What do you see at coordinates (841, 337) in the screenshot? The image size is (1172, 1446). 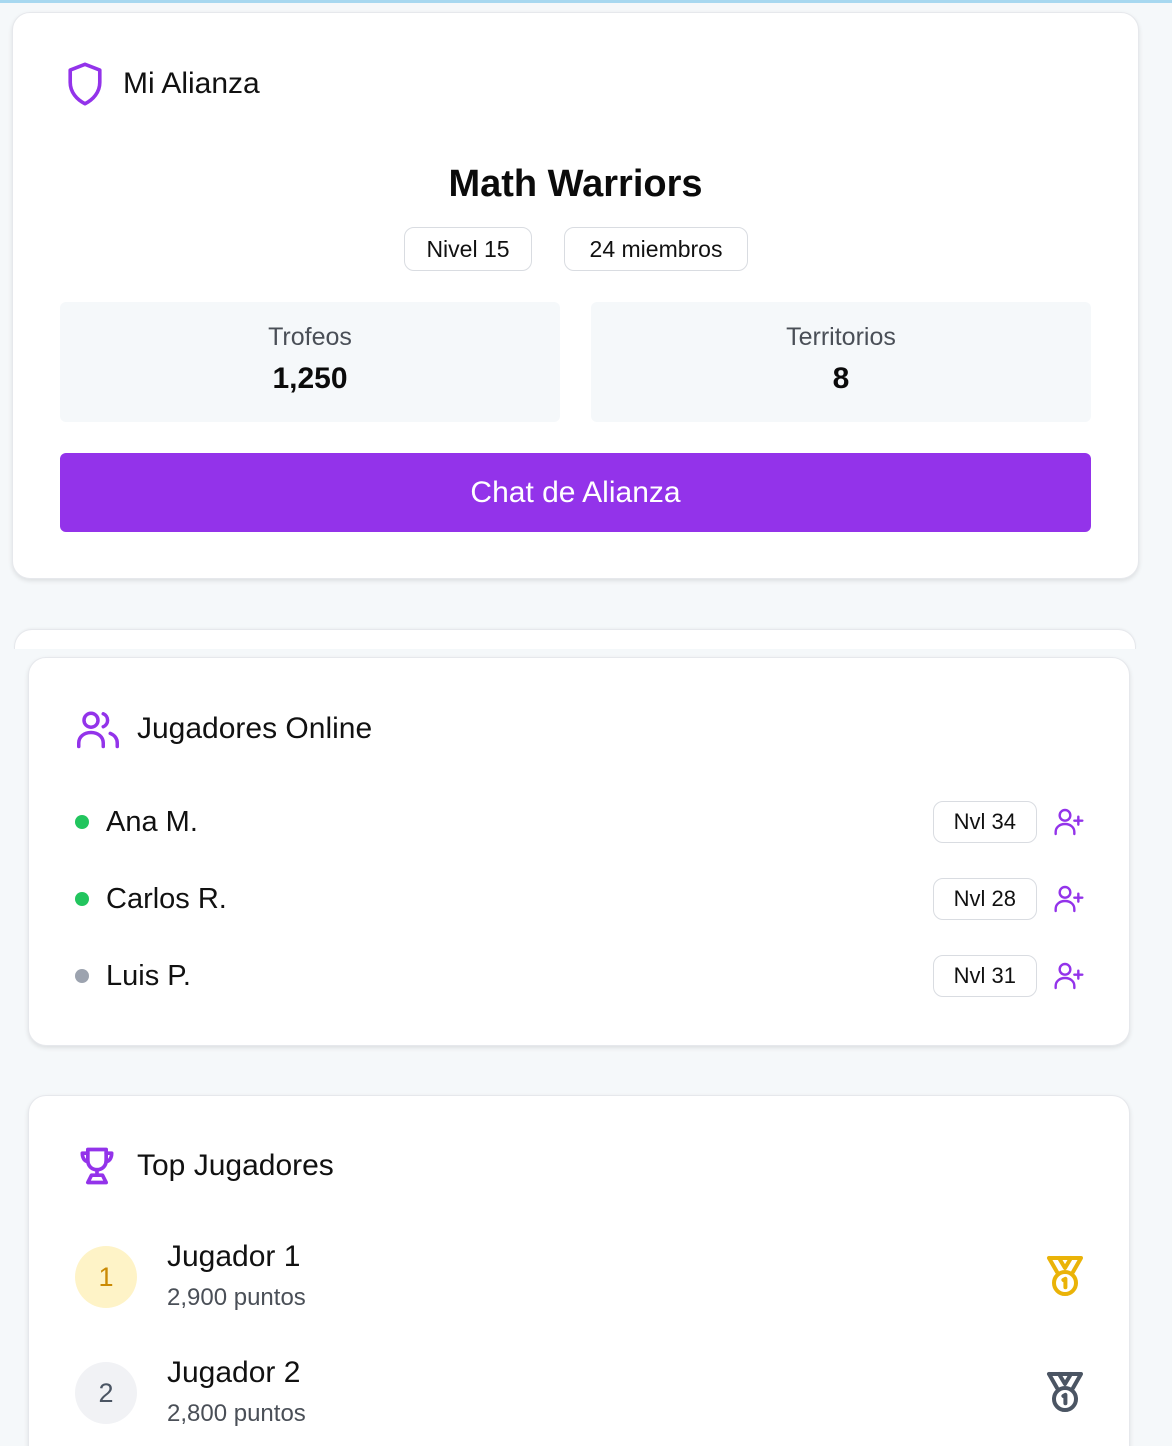 I see `territories-label: Territorios` at bounding box center [841, 337].